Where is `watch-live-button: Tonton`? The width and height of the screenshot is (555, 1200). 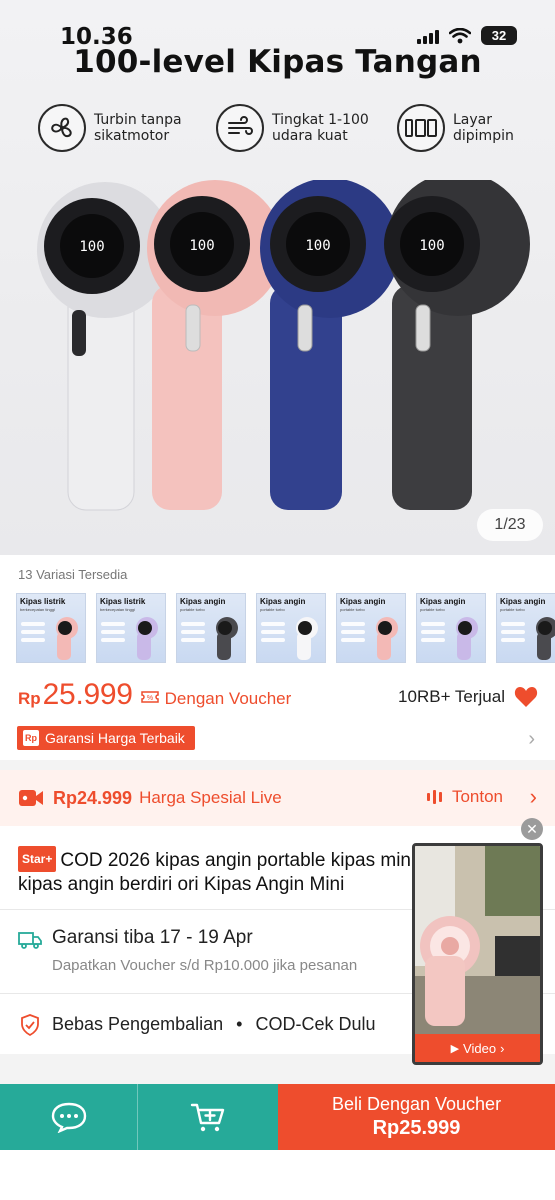
watch-live-button: Tonton is located at coordinates (464, 797).